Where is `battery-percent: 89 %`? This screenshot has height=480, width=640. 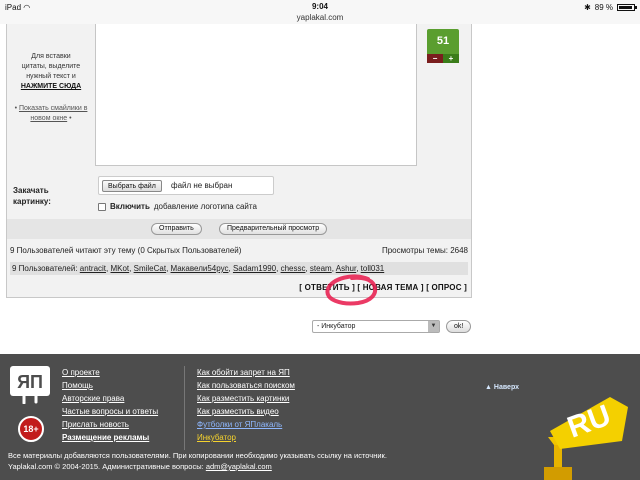 battery-percent: 89 % is located at coordinates (603, 7).